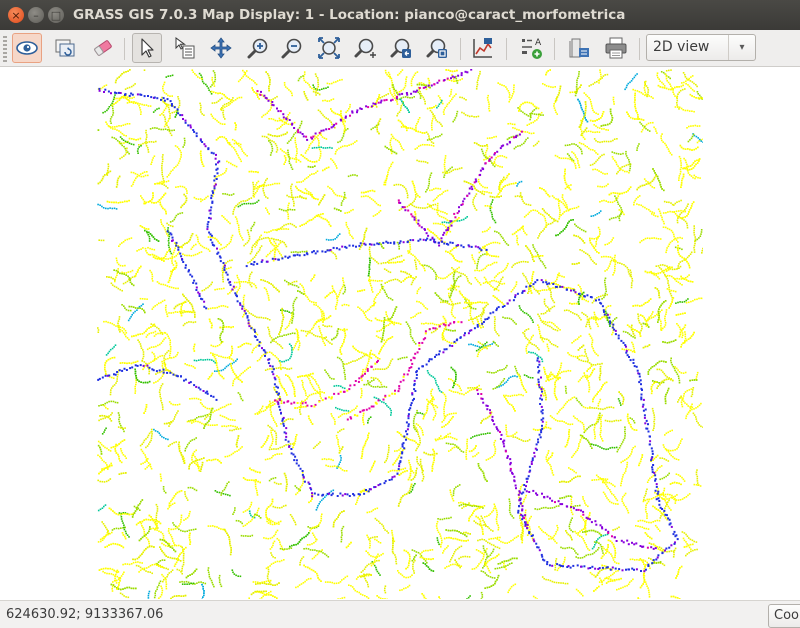 This screenshot has height=628, width=800. I want to click on render-map-icon, so click(65, 48).